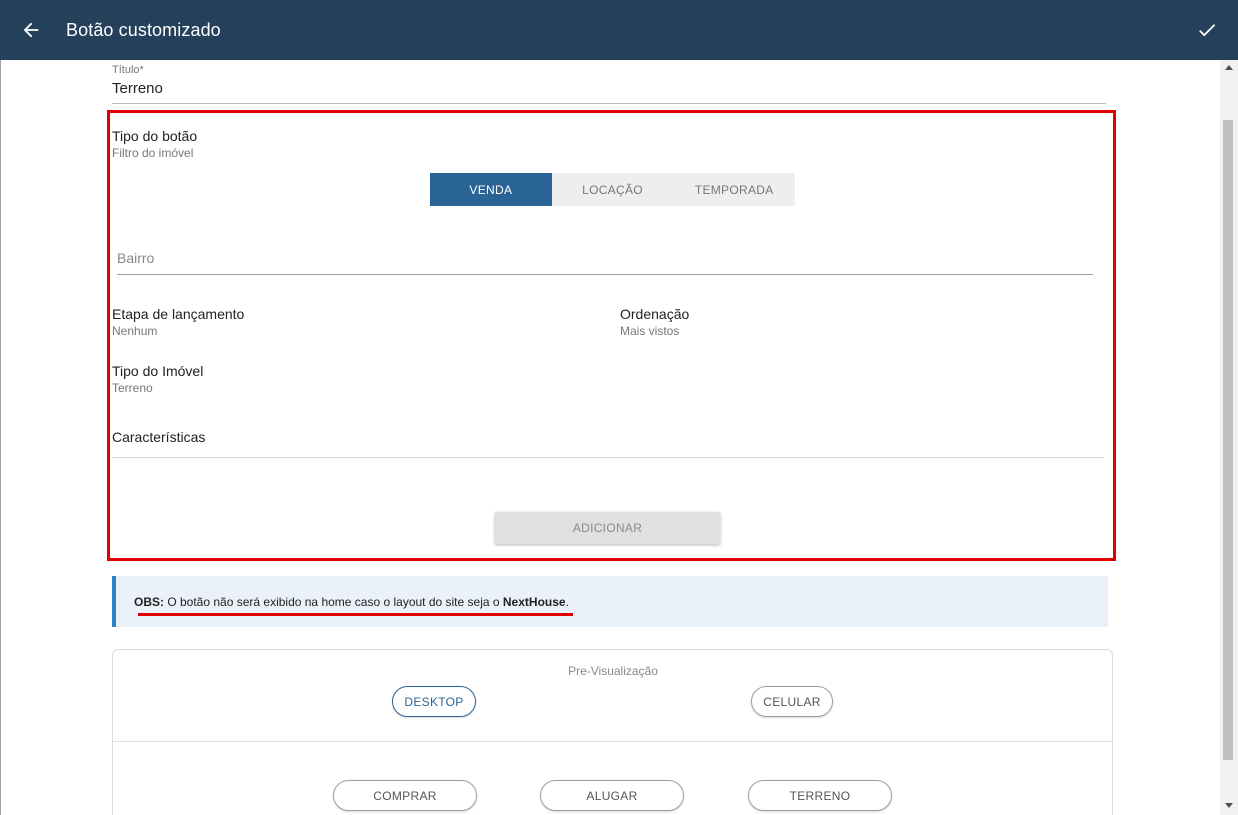 The height and width of the screenshot is (815, 1238). I want to click on caracteristicas-divider, so click(608, 457).